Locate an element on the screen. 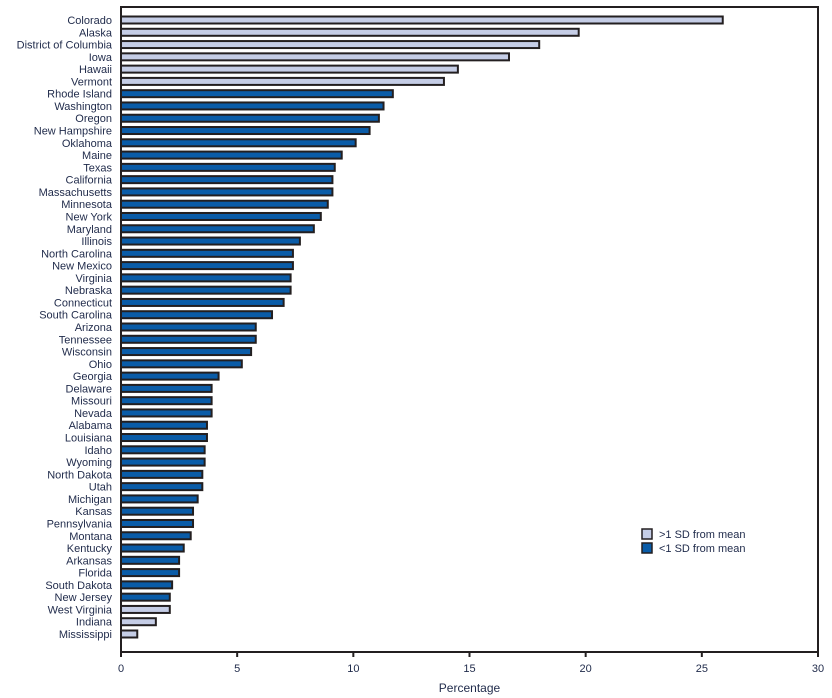 The height and width of the screenshot is (698, 832). category-label: Rhode Island is located at coordinates (79, 95).